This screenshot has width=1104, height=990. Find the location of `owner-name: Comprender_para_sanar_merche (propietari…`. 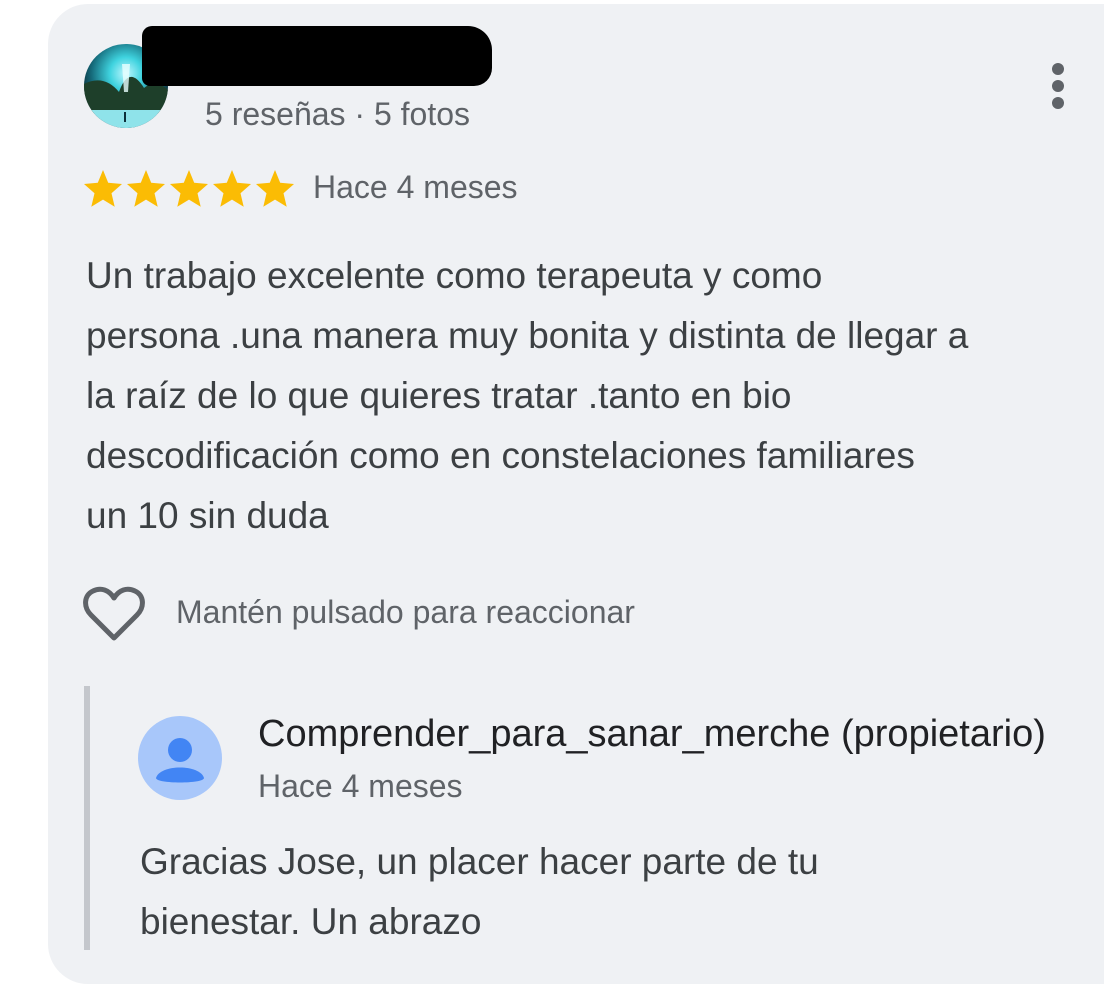

owner-name: Comprender_para_sanar_merche (propietari… is located at coordinates (652, 734).